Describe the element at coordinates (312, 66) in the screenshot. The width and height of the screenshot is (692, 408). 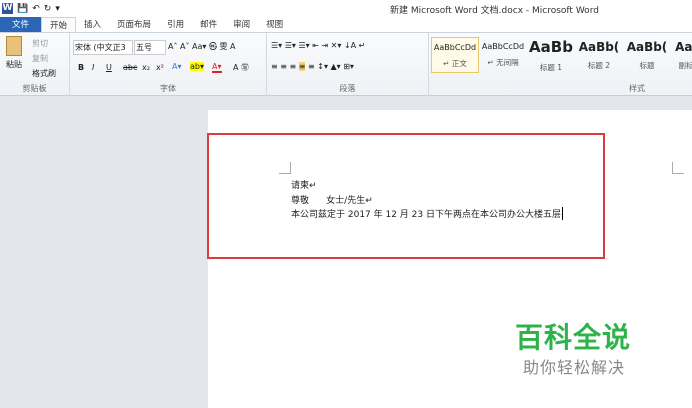
I see `align-icons: ≡ ≡ ≡ ≡ ≡ ↕▾ ▲▾ ⊞▾` at that location.